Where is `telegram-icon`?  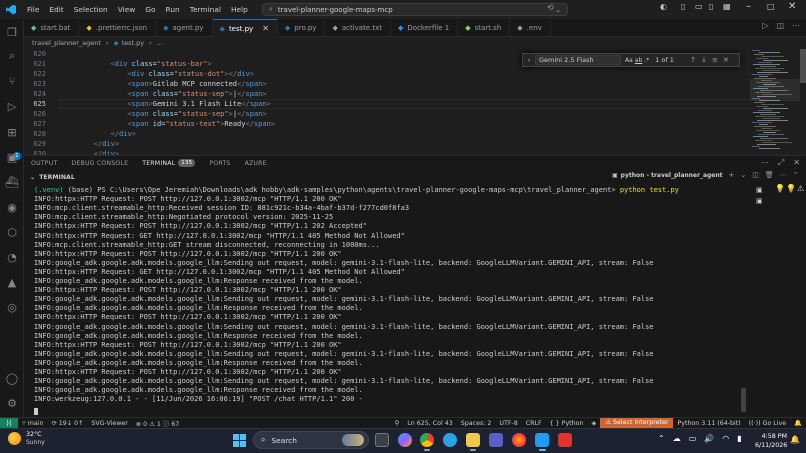 telegram-icon is located at coordinates (450, 440).